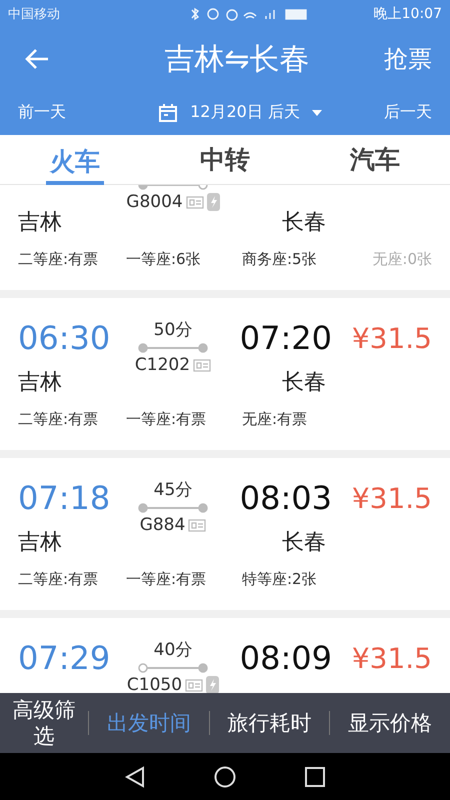  Describe the element at coordinates (280, 259) in the screenshot. I see `seat-availability: 商务座:5张` at that location.